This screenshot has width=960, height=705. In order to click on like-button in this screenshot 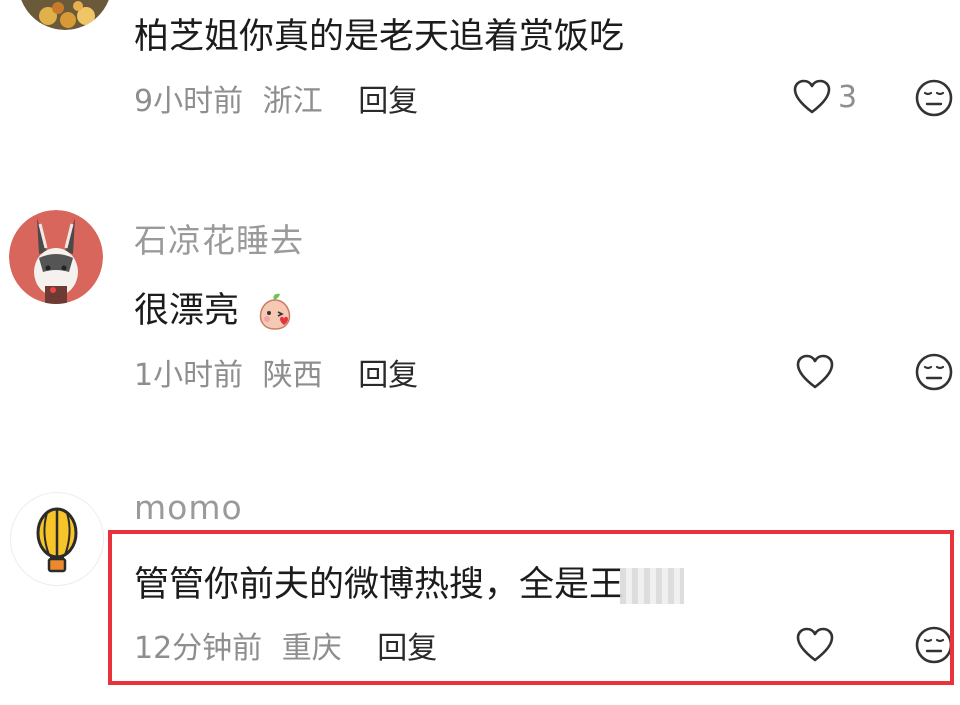, I will do `click(815, 372)`.